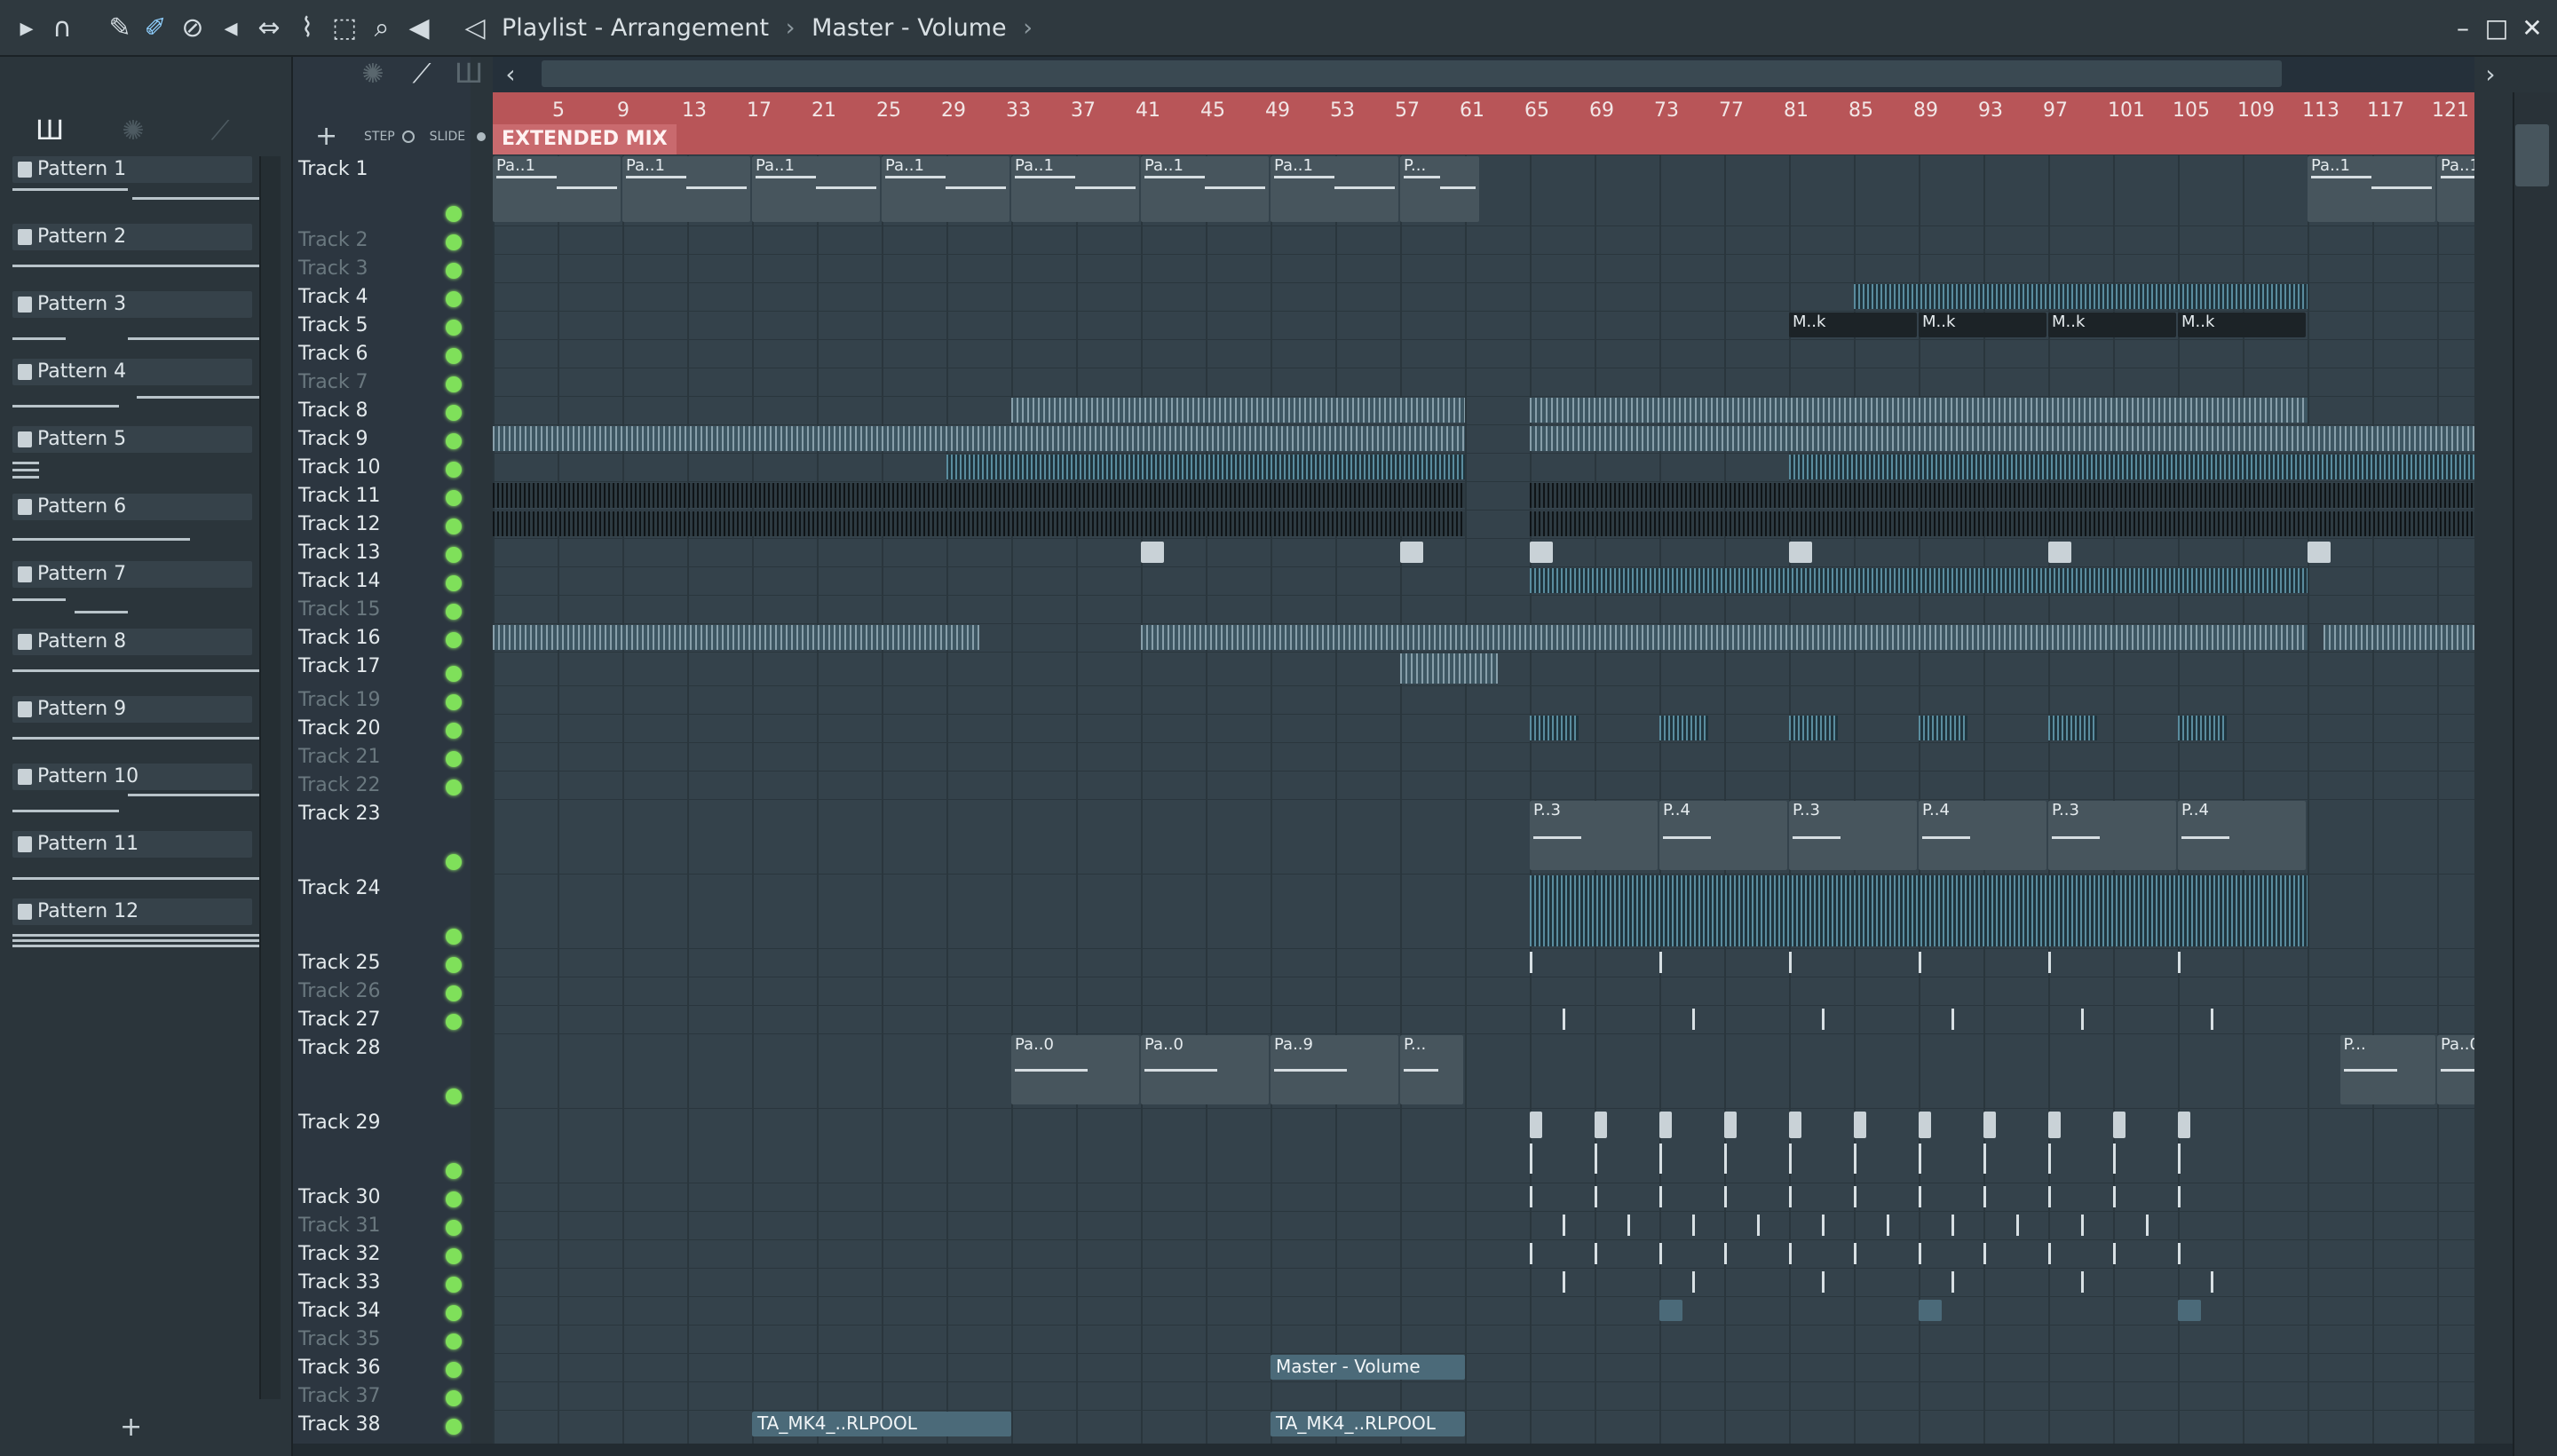  Describe the element at coordinates (409, 137) in the screenshot. I see `step-toggle` at that location.